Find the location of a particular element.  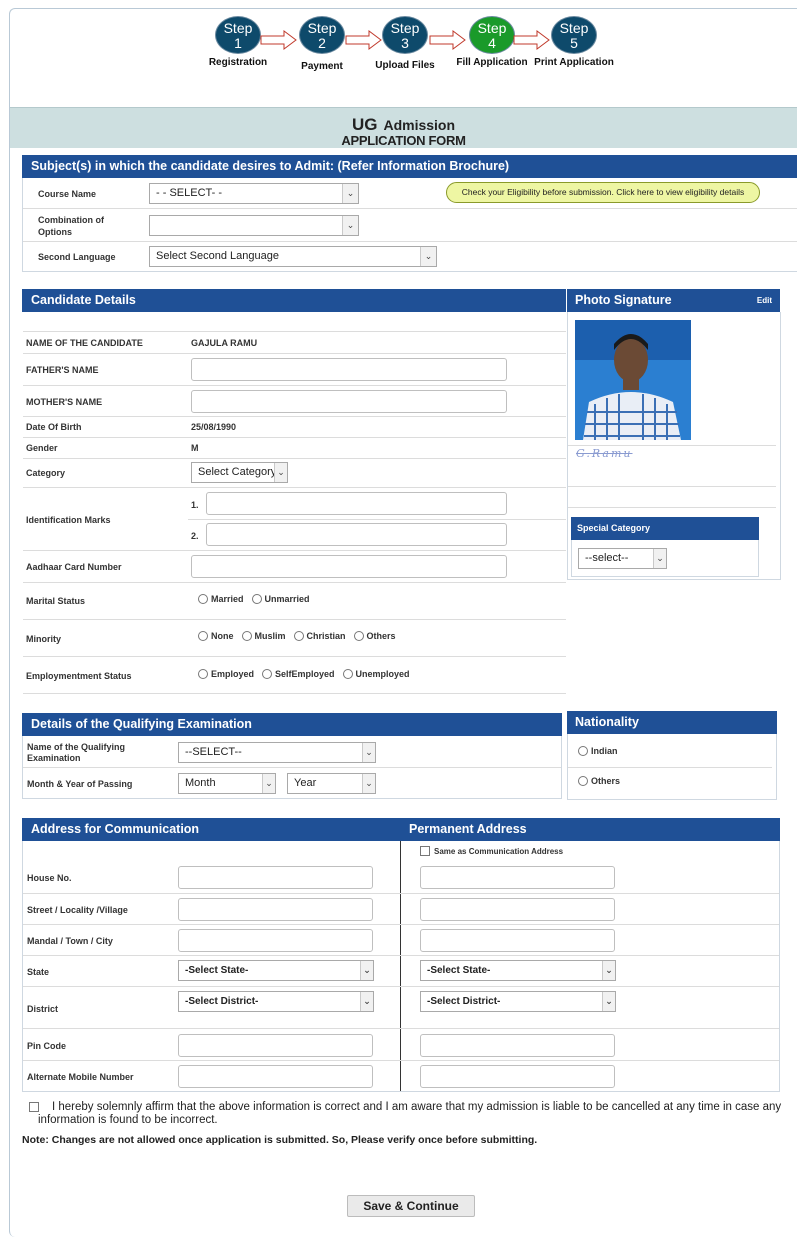

mark-1-index: 1. is located at coordinates (195, 505).